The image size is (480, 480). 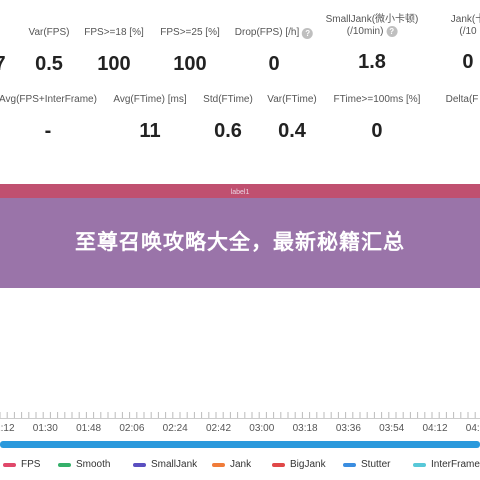 I want to click on stat-avg-fps-interframe: Avg(FPS+InterFrame) -, so click(x=48, y=118).